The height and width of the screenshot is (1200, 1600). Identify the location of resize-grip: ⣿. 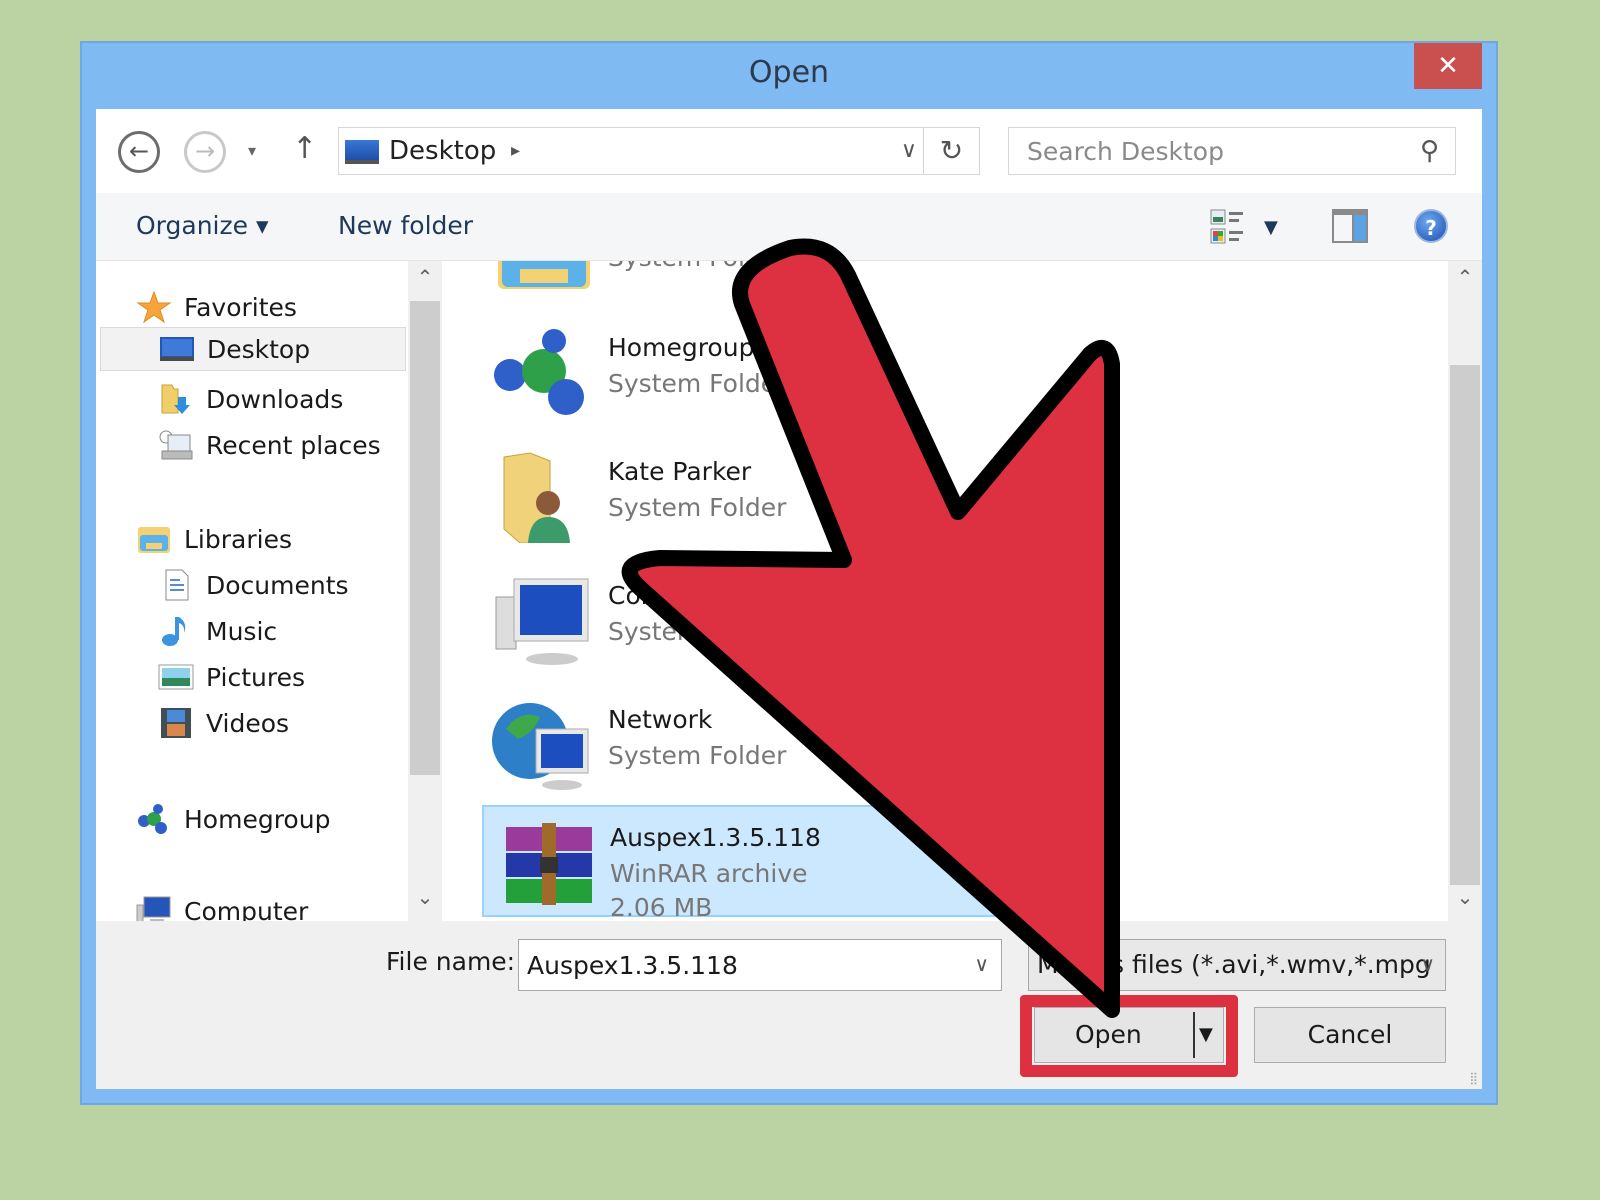
(1473, 1078).